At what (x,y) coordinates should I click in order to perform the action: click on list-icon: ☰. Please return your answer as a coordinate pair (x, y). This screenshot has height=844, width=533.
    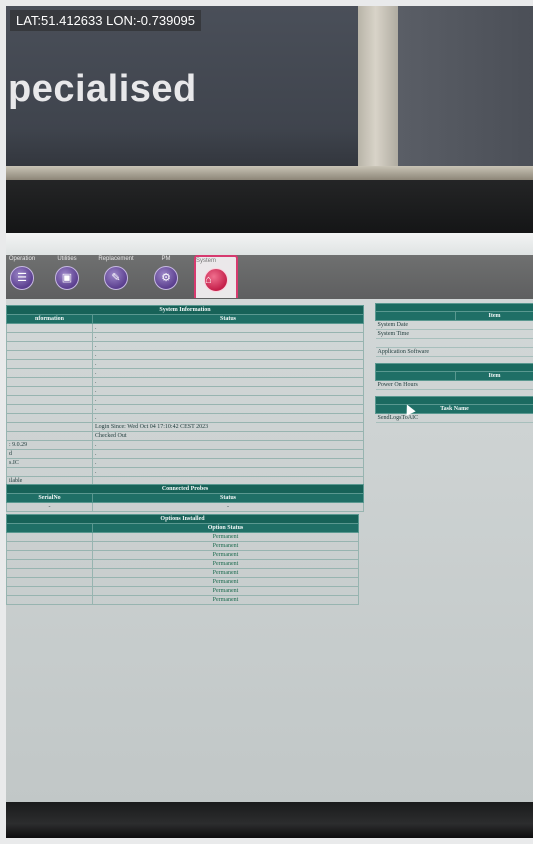
    Looking at the image, I should click on (22, 278).